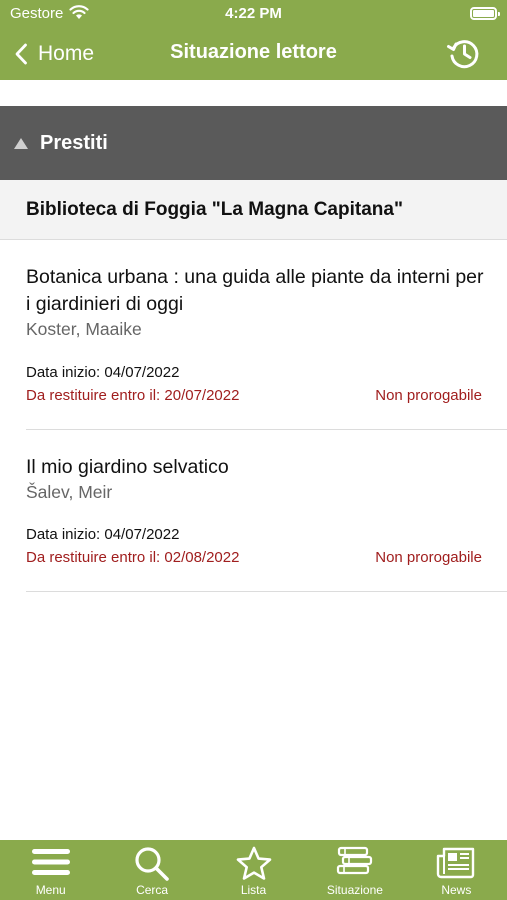 The width and height of the screenshot is (507, 900). I want to click on top-bar: Gestore 4:22 PM Home Situazione lettore, so click(253, 40).